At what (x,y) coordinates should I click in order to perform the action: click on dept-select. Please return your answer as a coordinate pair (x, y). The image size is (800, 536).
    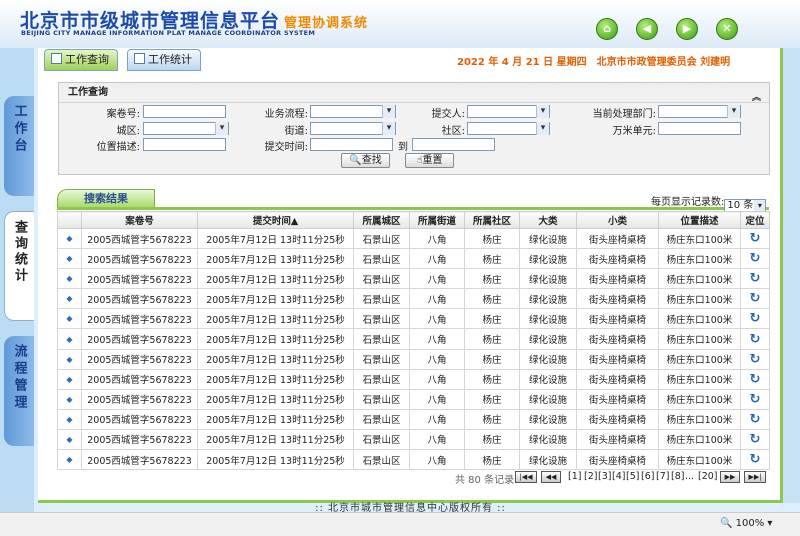
    Looking at the image, I should click on (699, 111).